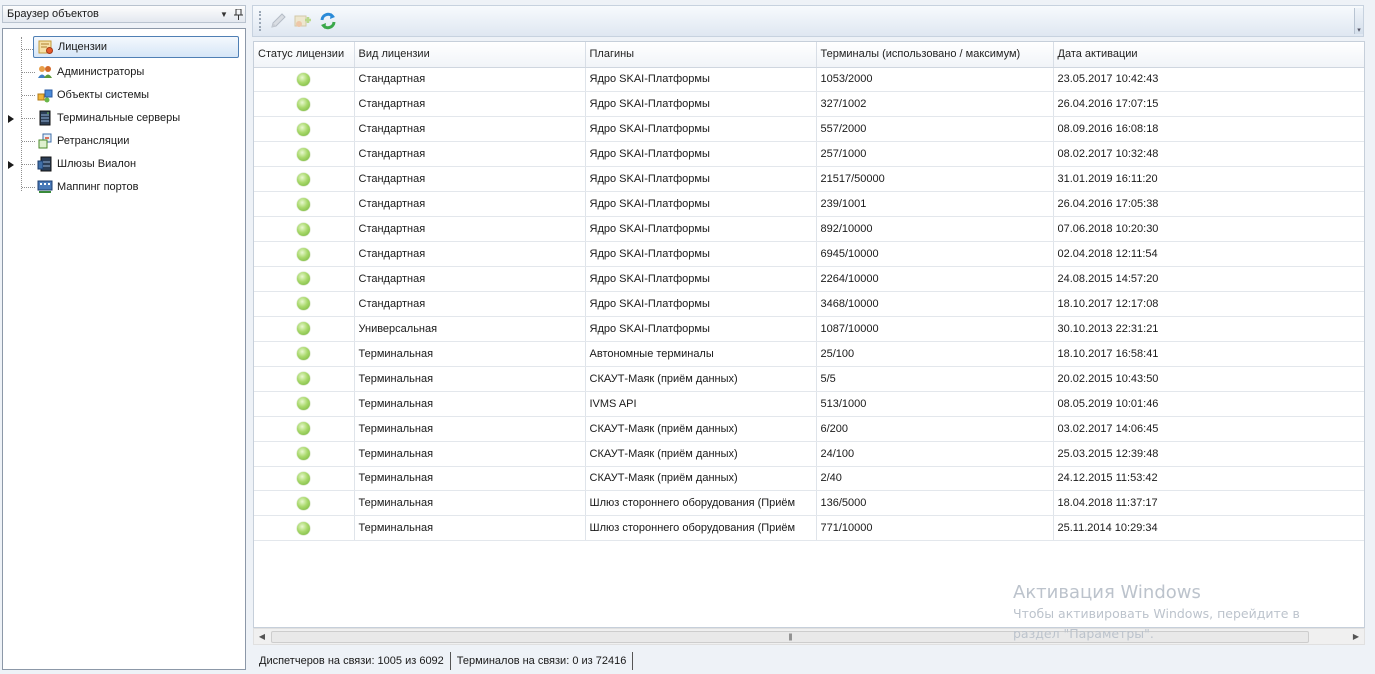 The height and width of the screenshot is (674, 1375). I want to click on scrollbar-thumb: |||, so click(790, 637).